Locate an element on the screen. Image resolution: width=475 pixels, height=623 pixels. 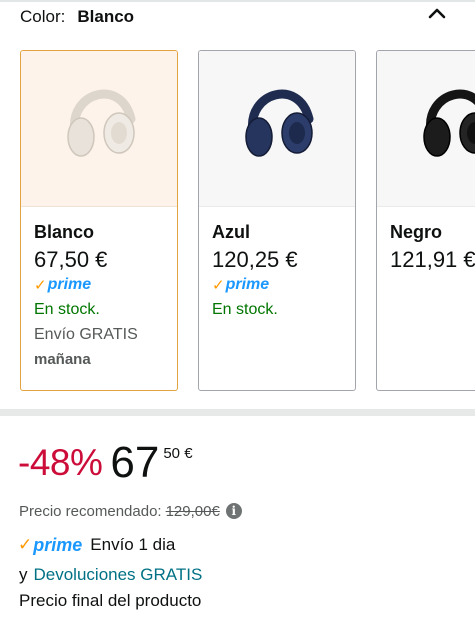
delivery-text: Envío 1 dia is located at coordinates (133, 544).